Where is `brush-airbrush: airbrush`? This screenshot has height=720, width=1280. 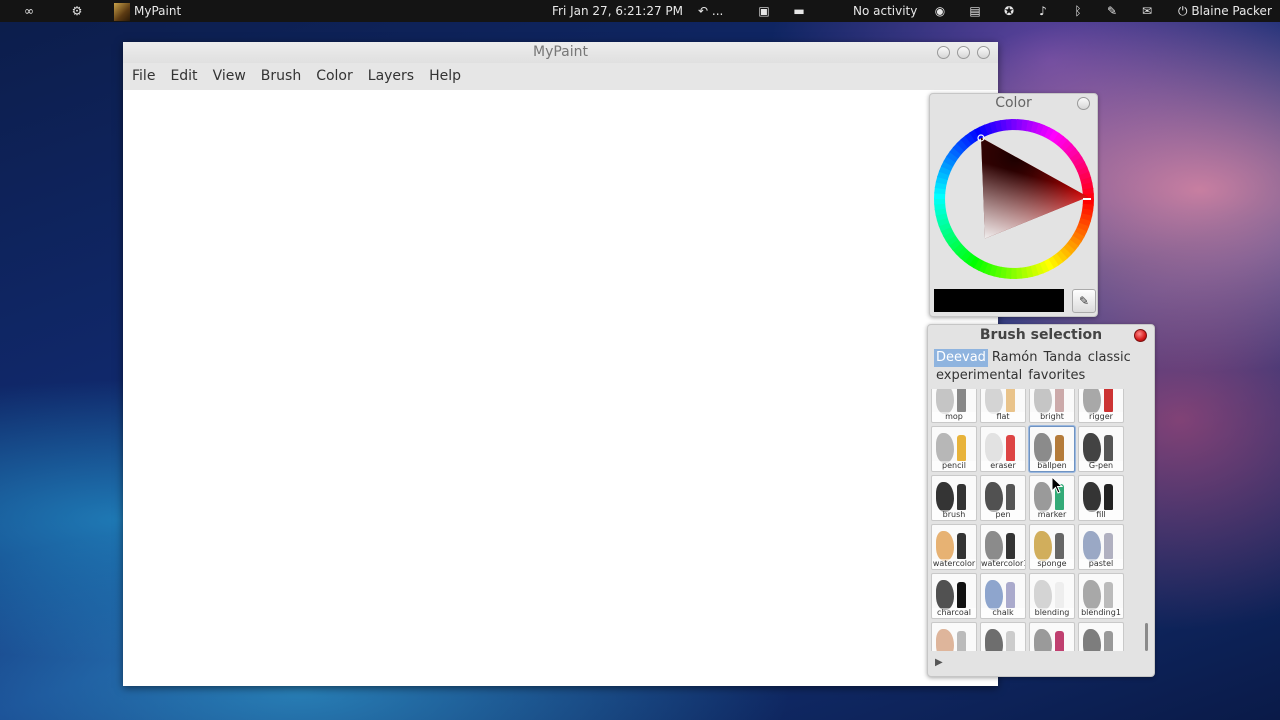
brush-airbrush: airbrush is located at coordinates (1003, 636).